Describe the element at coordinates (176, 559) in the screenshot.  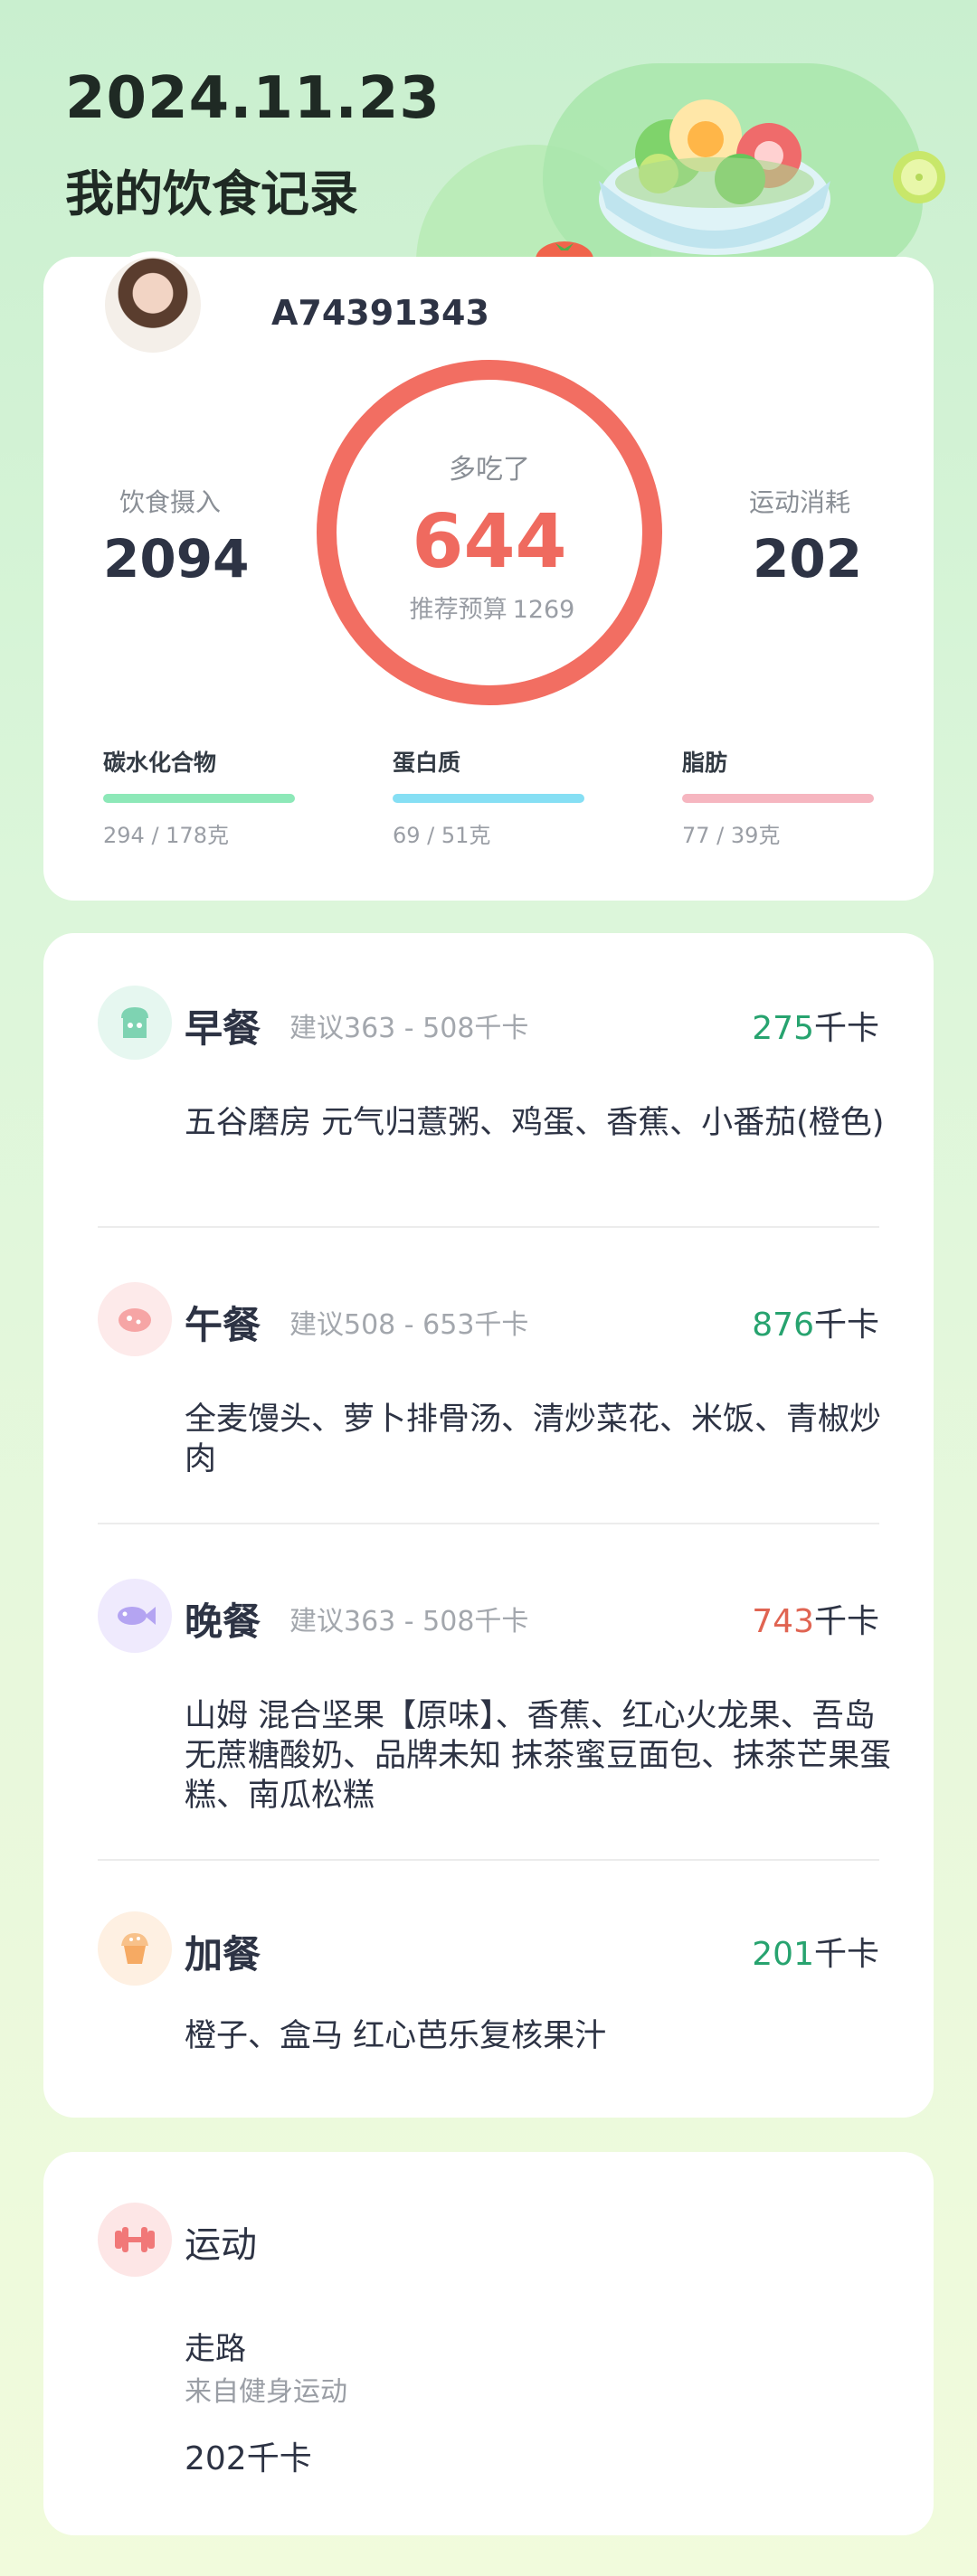
I see `intake-value: 2094` at that location.